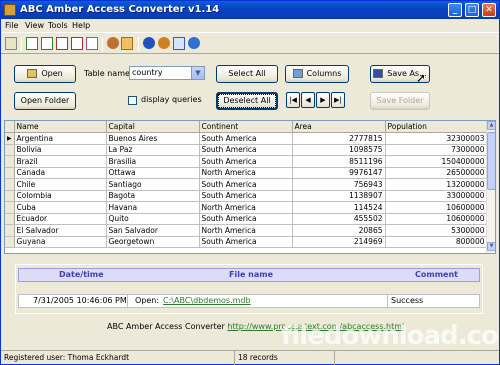 The height and width of the screenshot is (365, 500). What do you see at coordinates (339, 150) in the screenshot?
I see `grid-cell: 1098575` at bounding box center [339, 150].